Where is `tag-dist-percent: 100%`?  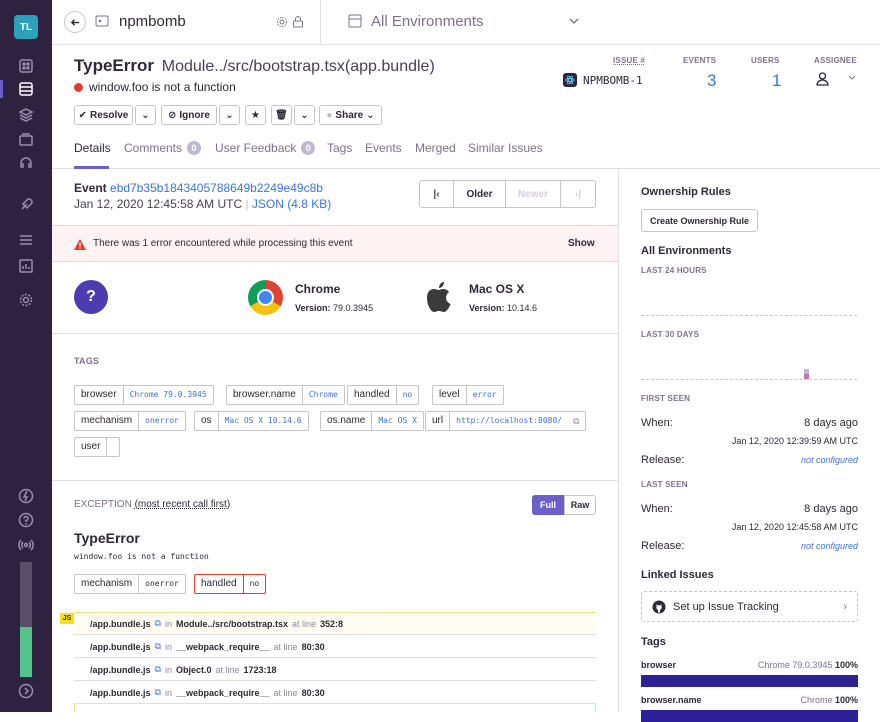
tag-dist-percent: 100% is located at coordinates (846, 700).